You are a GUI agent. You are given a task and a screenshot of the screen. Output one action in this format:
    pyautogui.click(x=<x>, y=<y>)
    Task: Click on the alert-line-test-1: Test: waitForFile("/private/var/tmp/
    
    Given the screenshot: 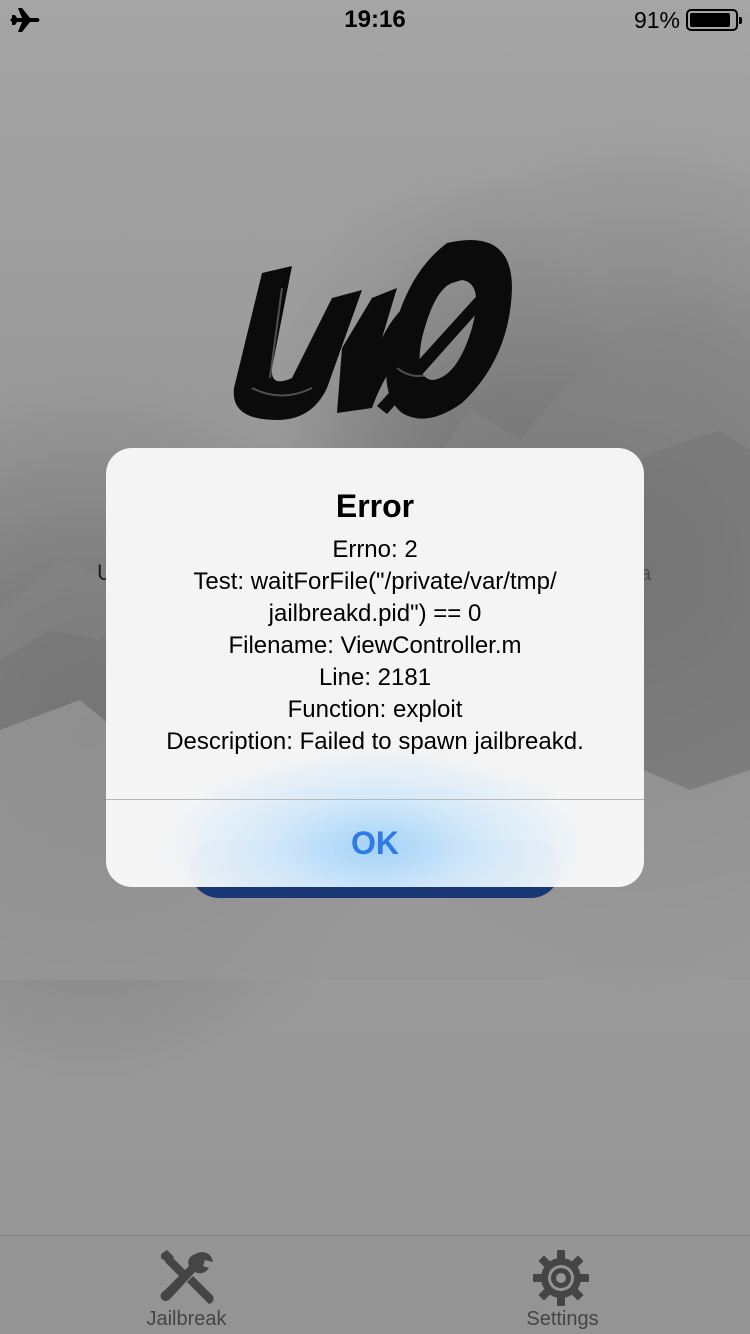 What is the action you would take?
    pyautogui.click(x=375, y=581)
    